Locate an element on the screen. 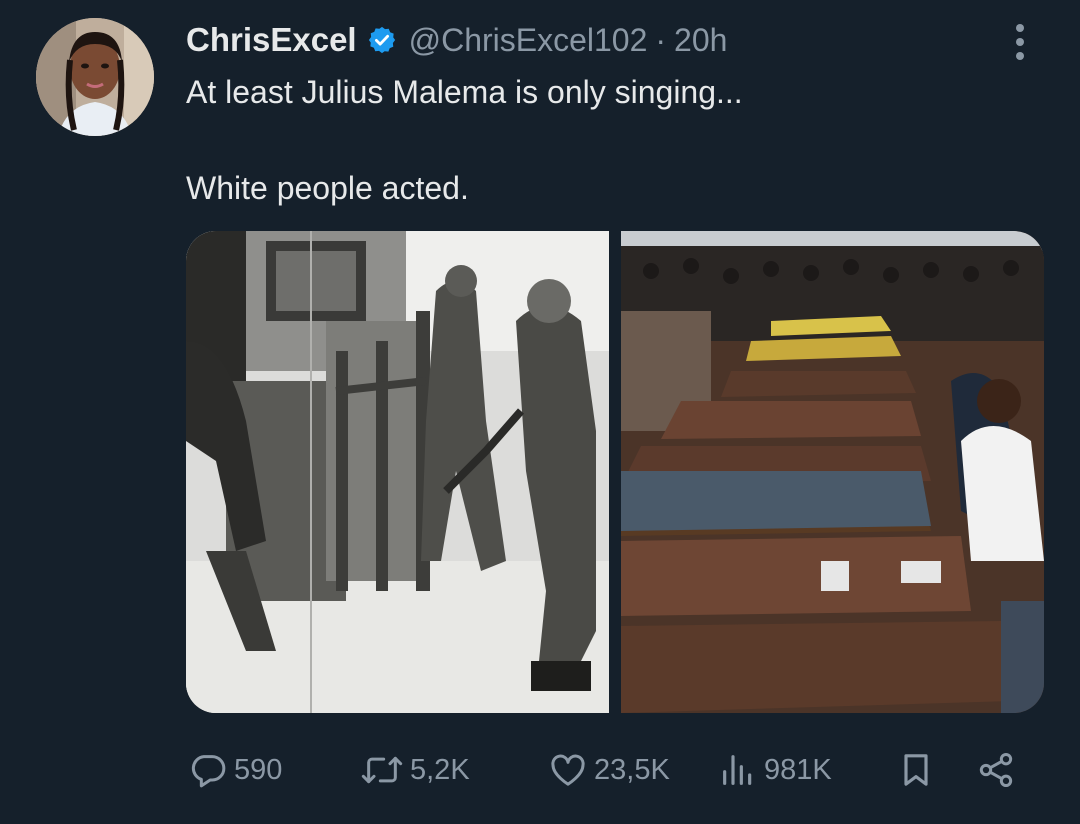 The image size is (1080, 824). share-button is located at coordinates (996, 770).